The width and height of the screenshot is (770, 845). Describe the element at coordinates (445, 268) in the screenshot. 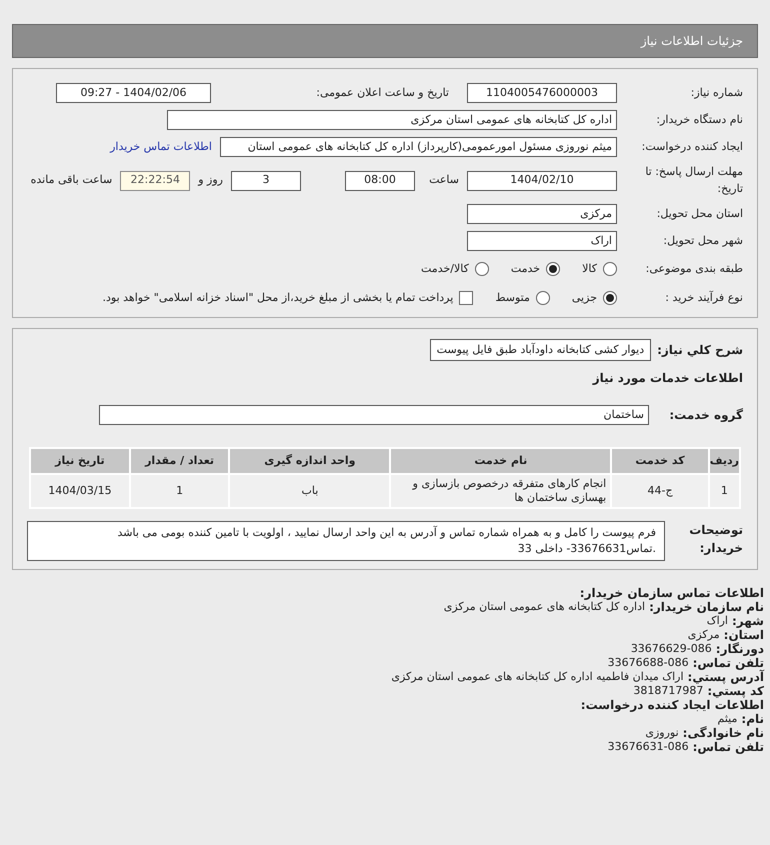

I see `radio-label: کالا/خدمت` at that location.